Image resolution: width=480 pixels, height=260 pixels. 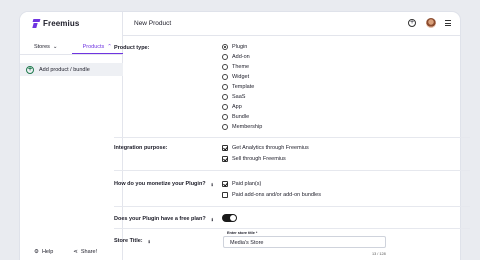 I want to click on store-title-input: Media's Store, so click(x=304, y=242).